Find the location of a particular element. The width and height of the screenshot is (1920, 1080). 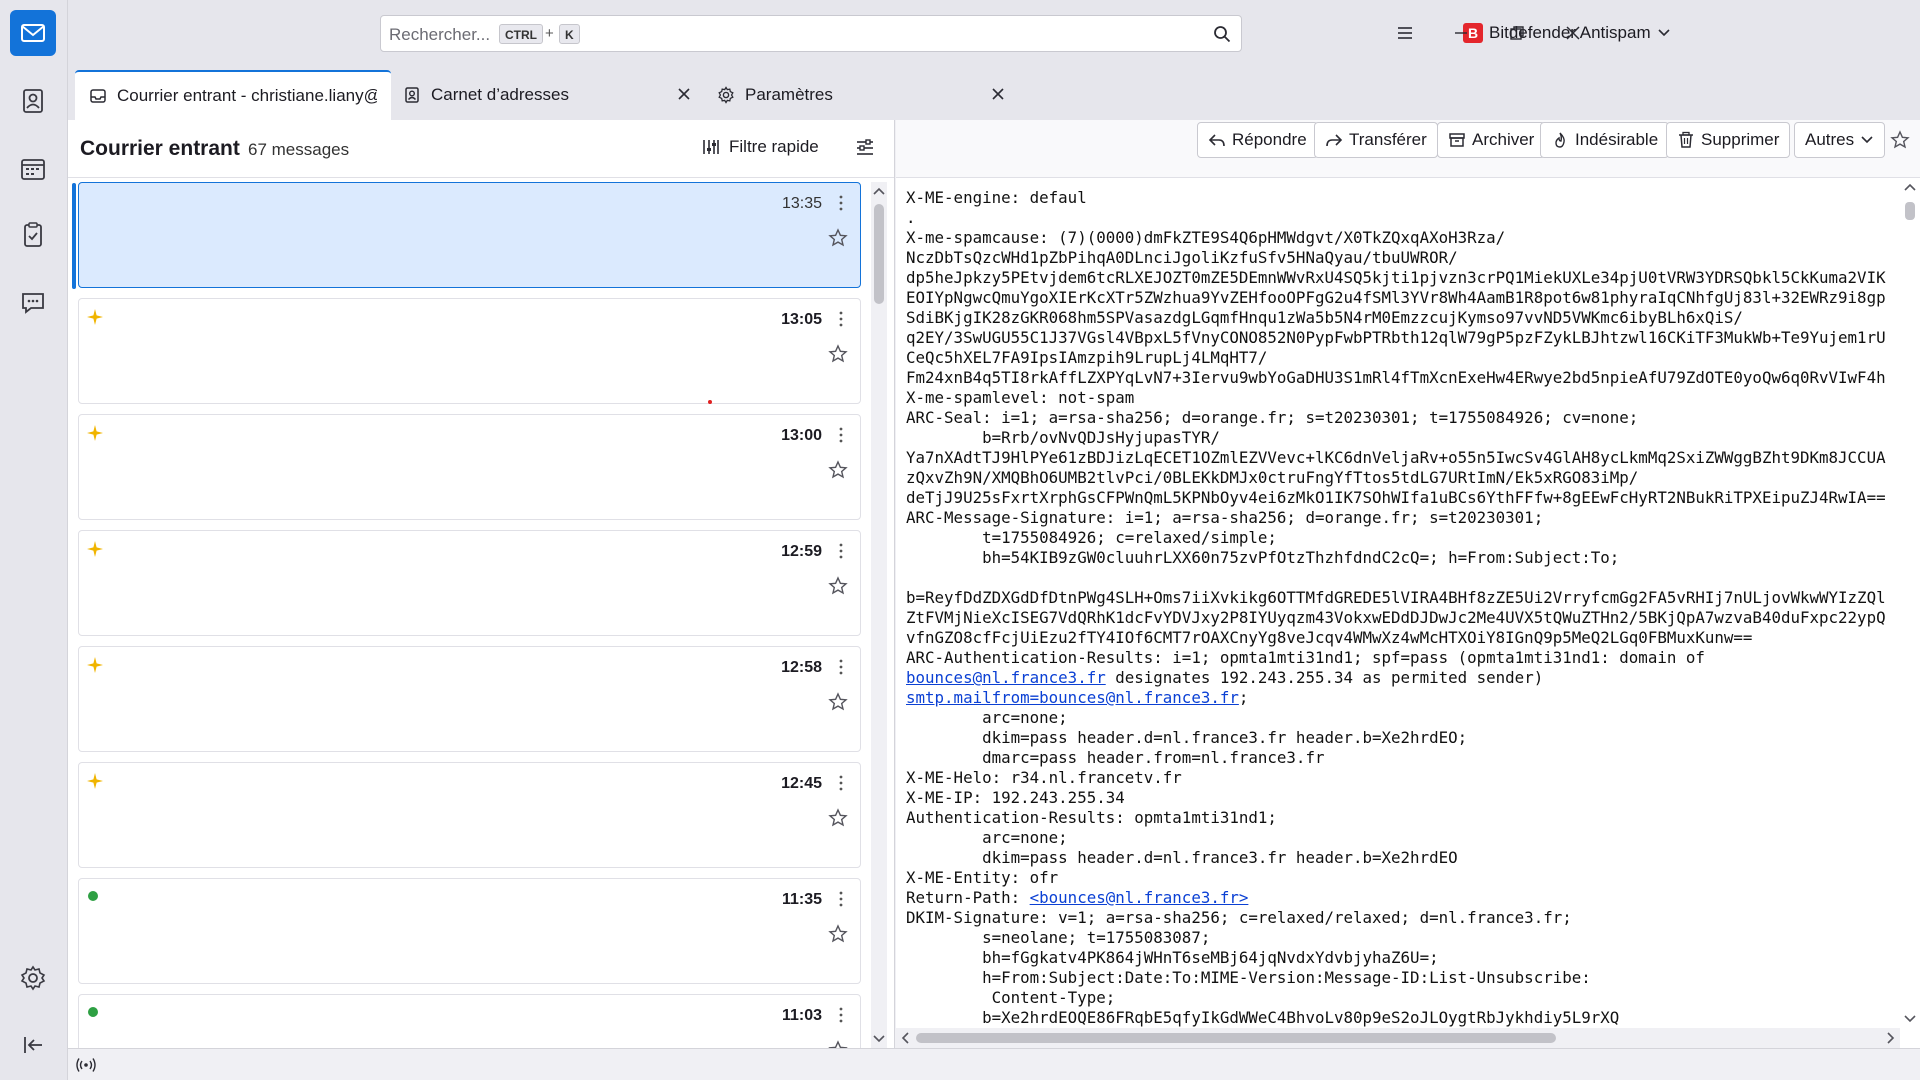

source-line: Authentication-Results: opmta1mti31nd1; is located at coordinates (1091, 817).